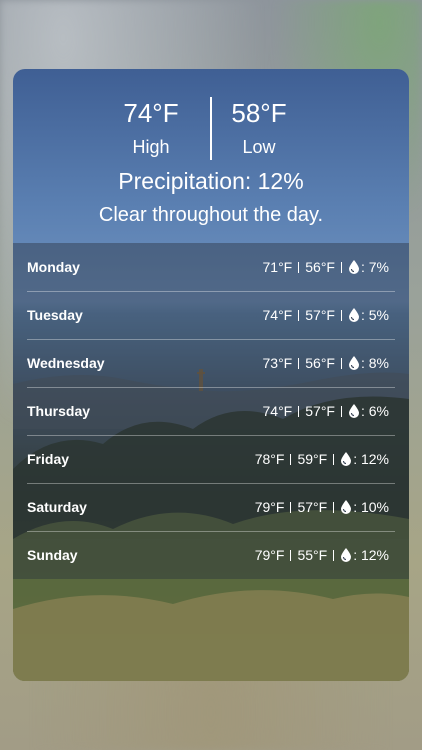 The width and height of the screenshot is (422, 750). What do you see at coordinates (211, 315) in the screenshot?
I see `day-row-tuesday: Tuesday 74°F 57°F : 5%` at bounding box center [211, 315].